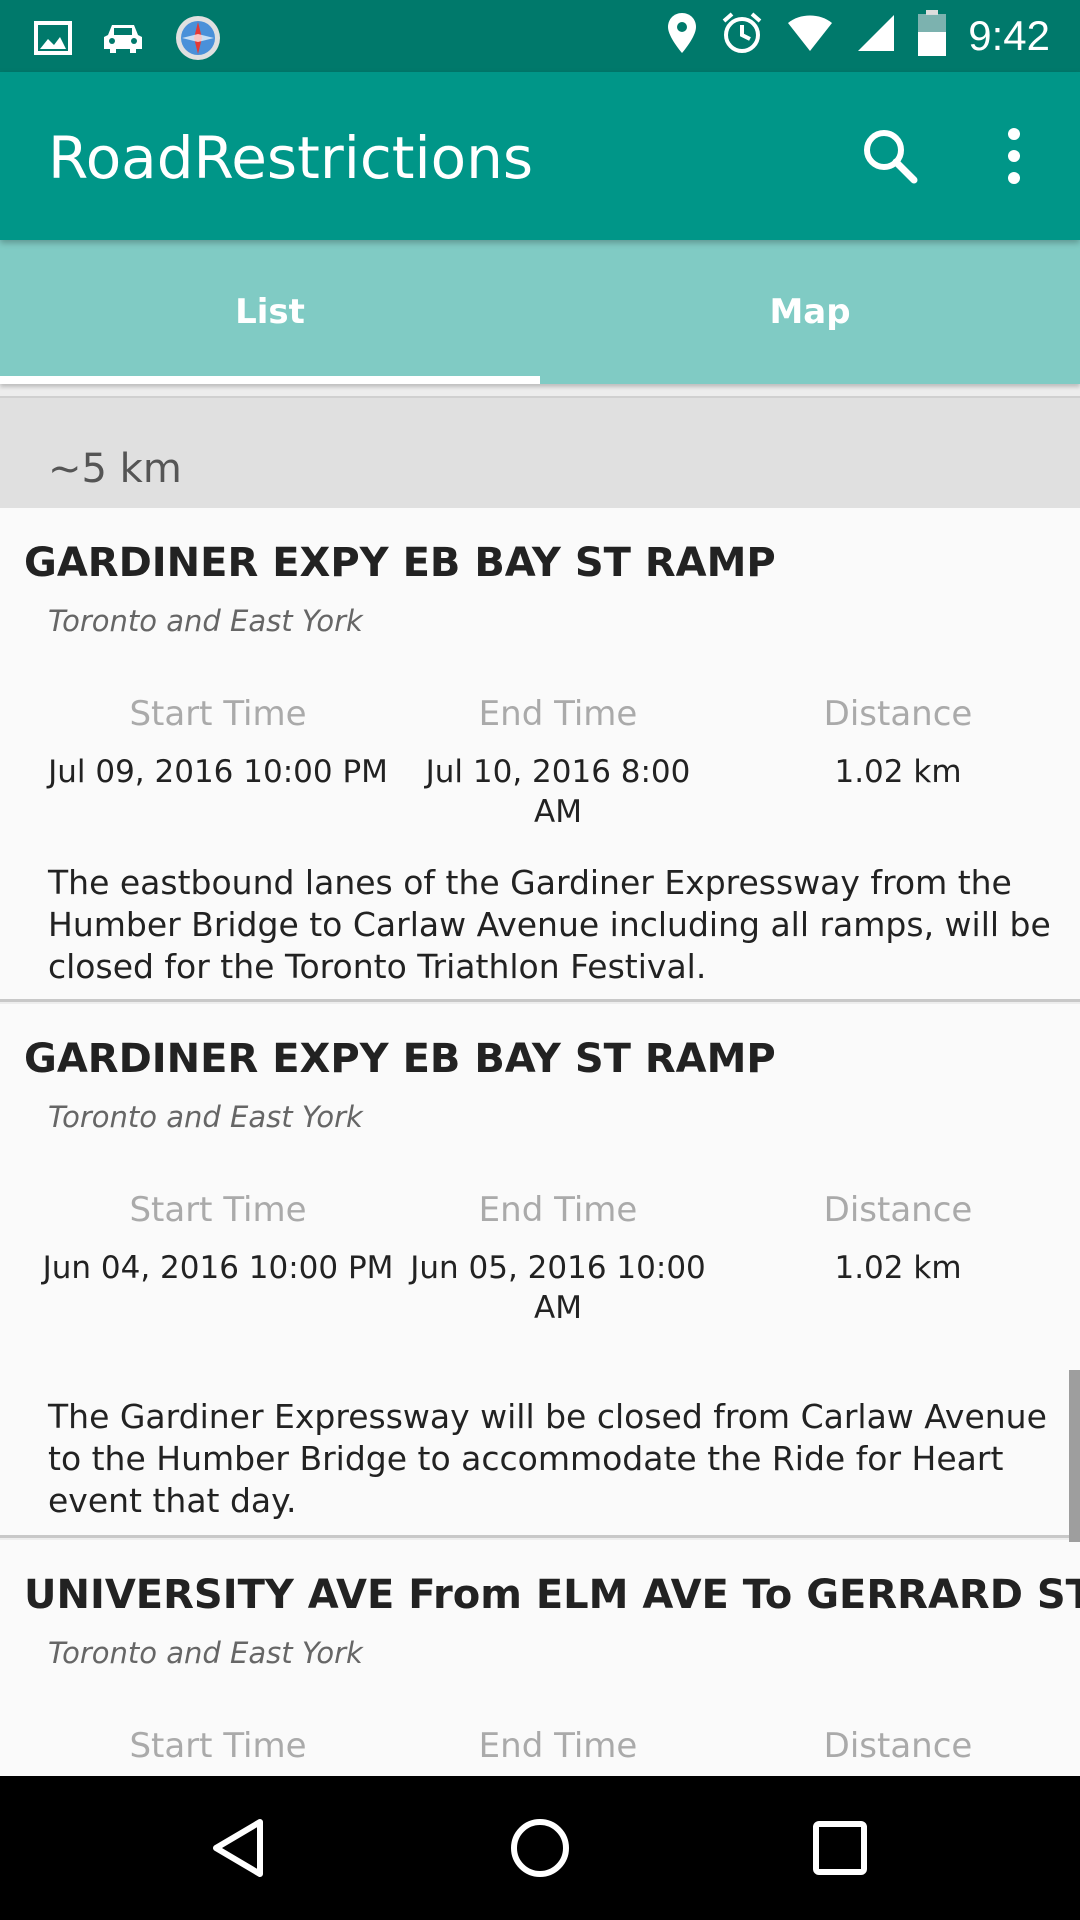 The width and height of the screenshot is (1080, 1920). I want to click on car-icon, so click(123, 40).